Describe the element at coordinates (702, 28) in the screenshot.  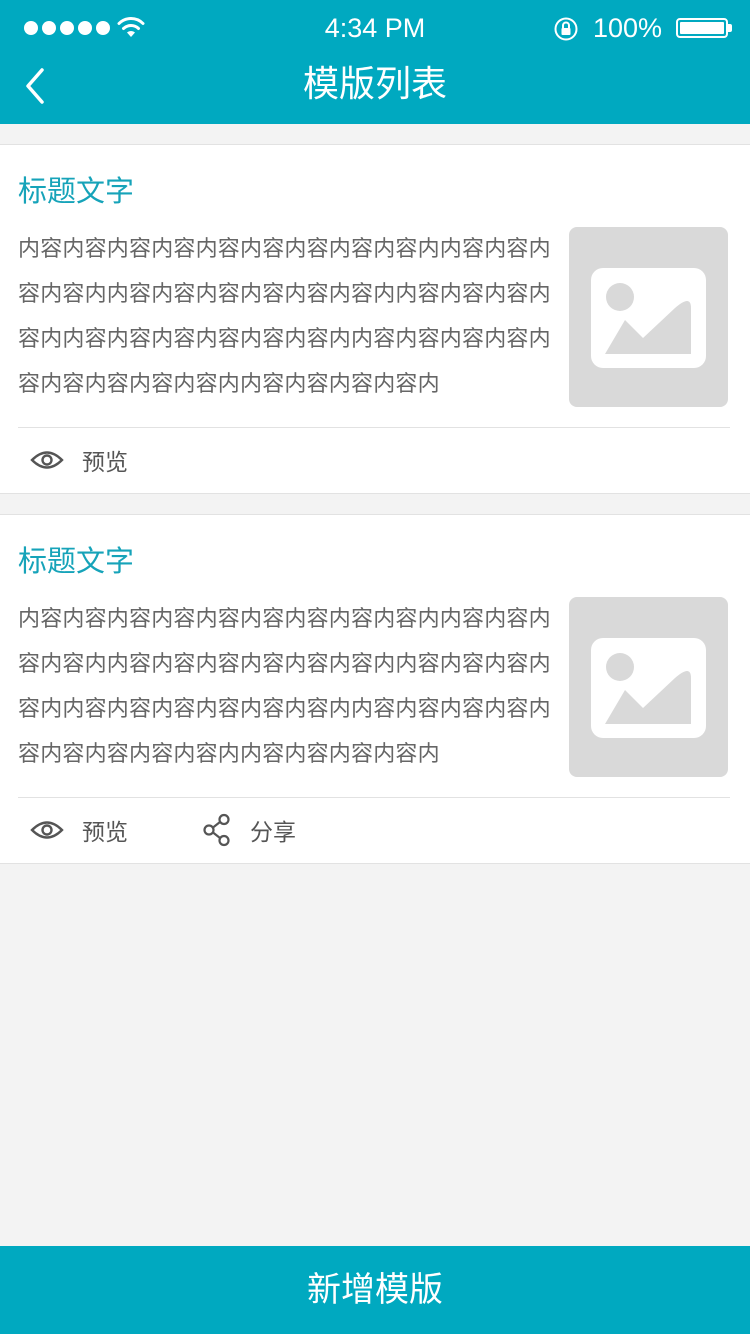
I see `battery-icon` at that location.